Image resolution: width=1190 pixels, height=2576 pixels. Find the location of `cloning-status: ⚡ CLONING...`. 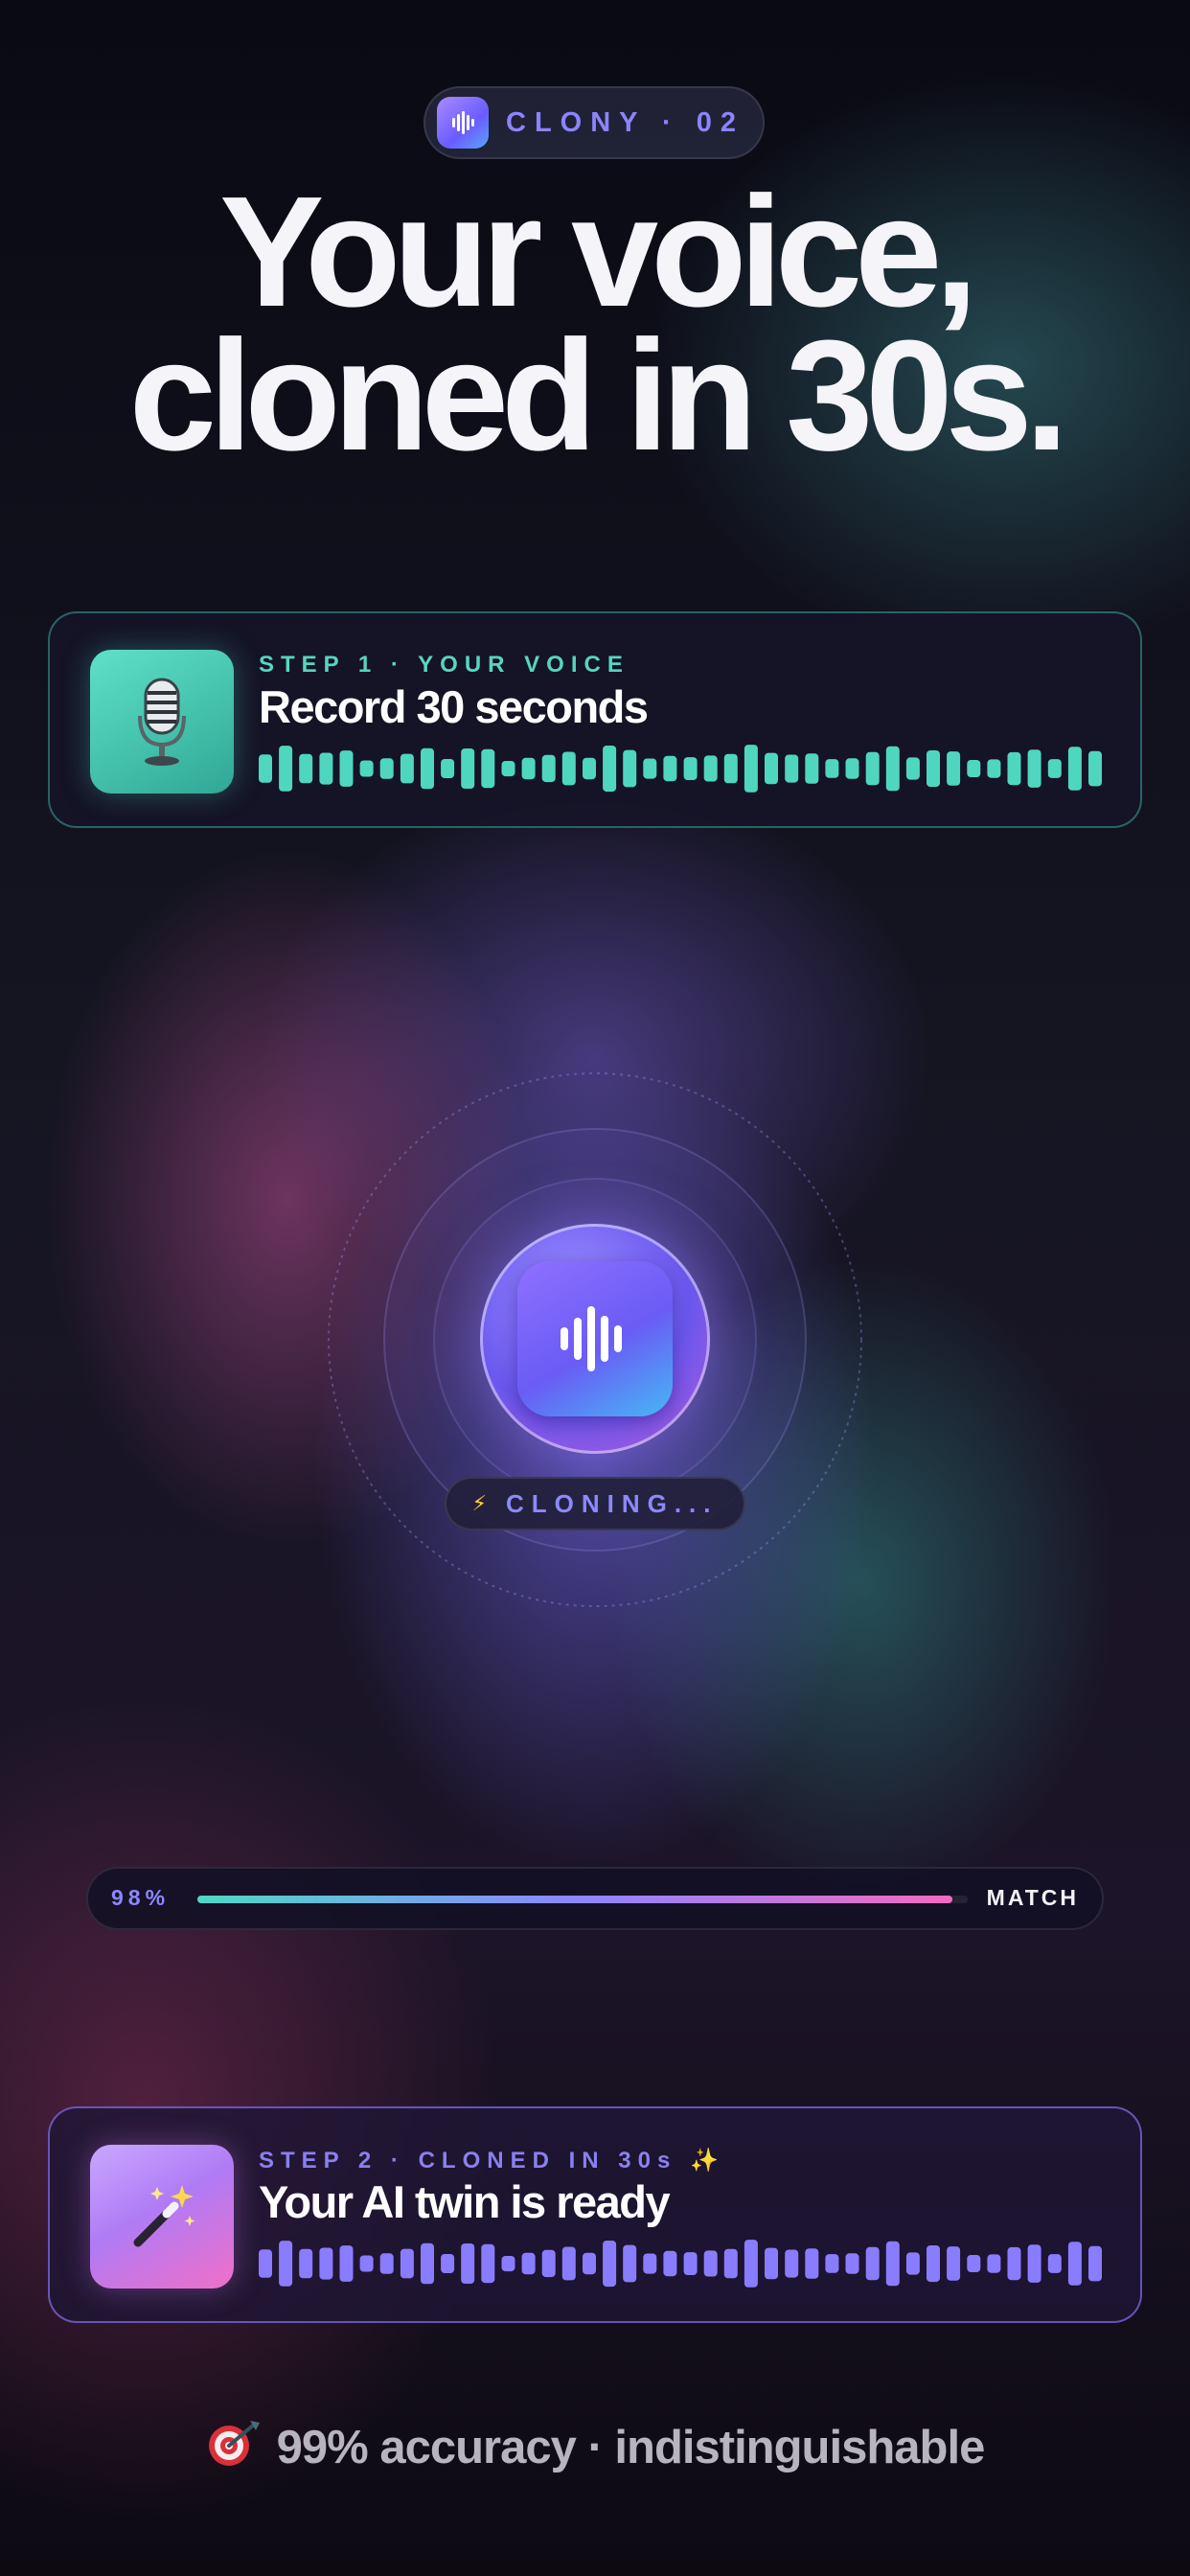

cloning-status: ⚡ CLONING... is located at coordinates (595, 1503).